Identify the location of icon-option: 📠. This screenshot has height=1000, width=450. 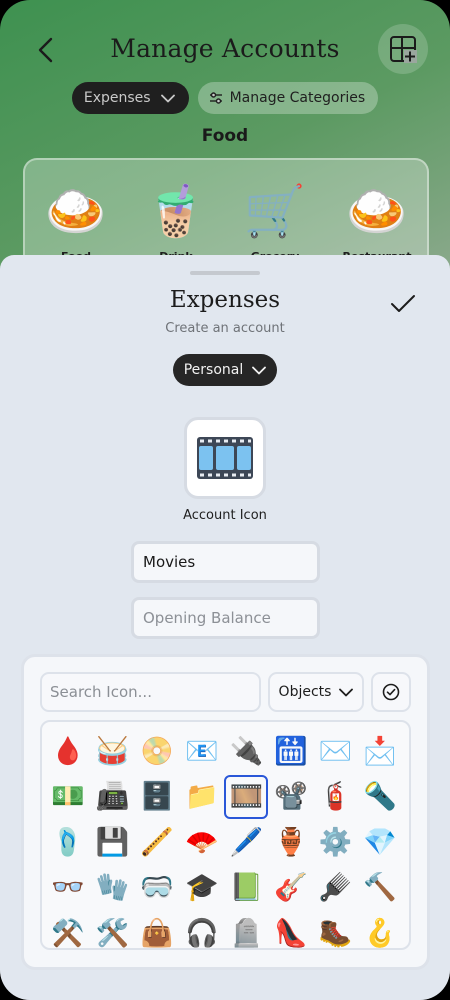
(113, 797).